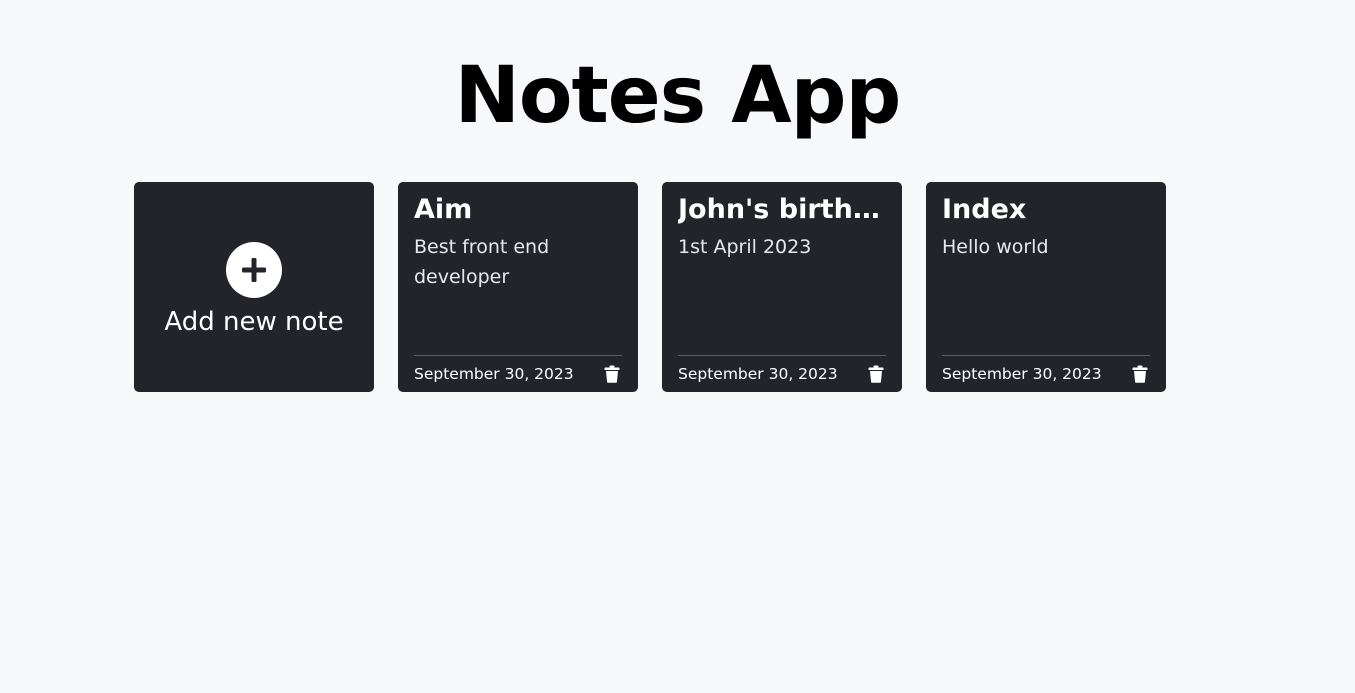 Image resolution: width=1355 pixels, height=693 pixels. I want to click on add-new-note-card: Add new note, so click(254, 287).